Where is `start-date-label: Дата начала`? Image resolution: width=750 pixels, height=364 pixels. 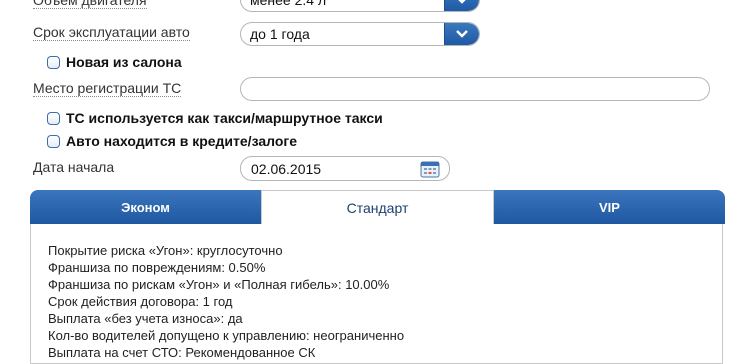
start-date-label: Дата начала is located at coordinates (74, 167).